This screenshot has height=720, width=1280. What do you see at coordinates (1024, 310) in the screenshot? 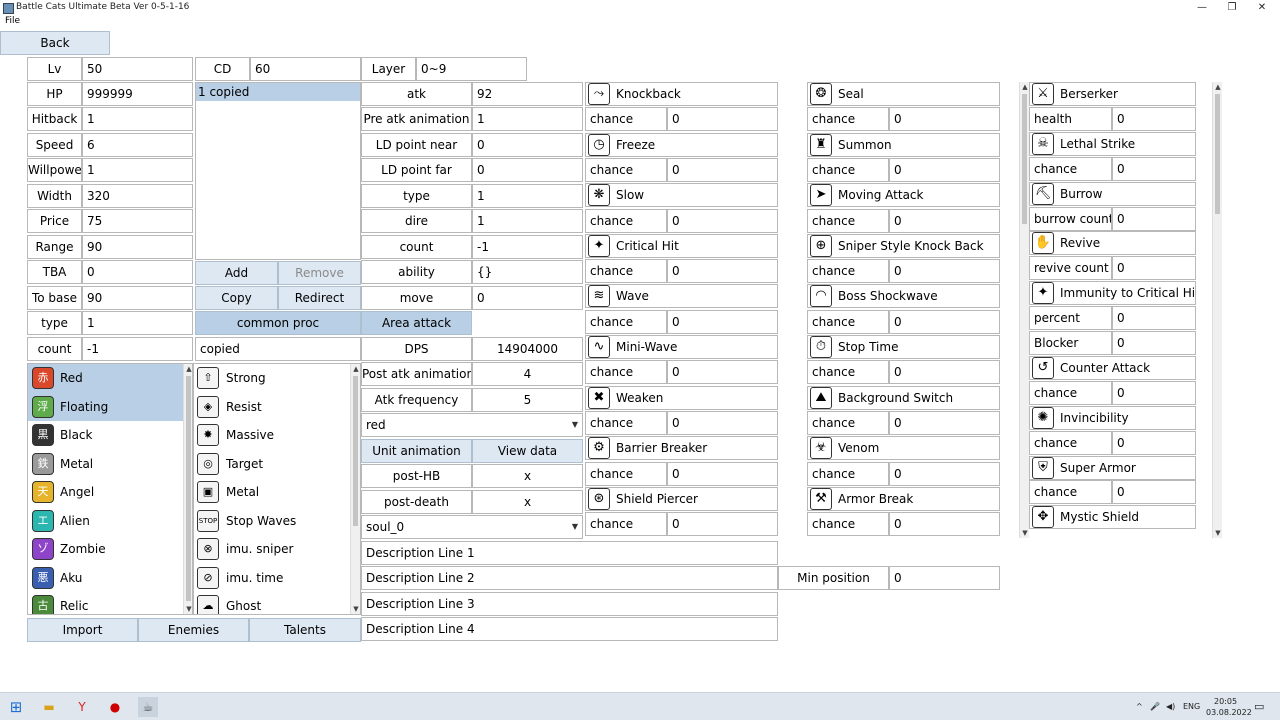
I see `procs-scrollbar-left: ▲ ▼` at bounding box center [1024, 310].